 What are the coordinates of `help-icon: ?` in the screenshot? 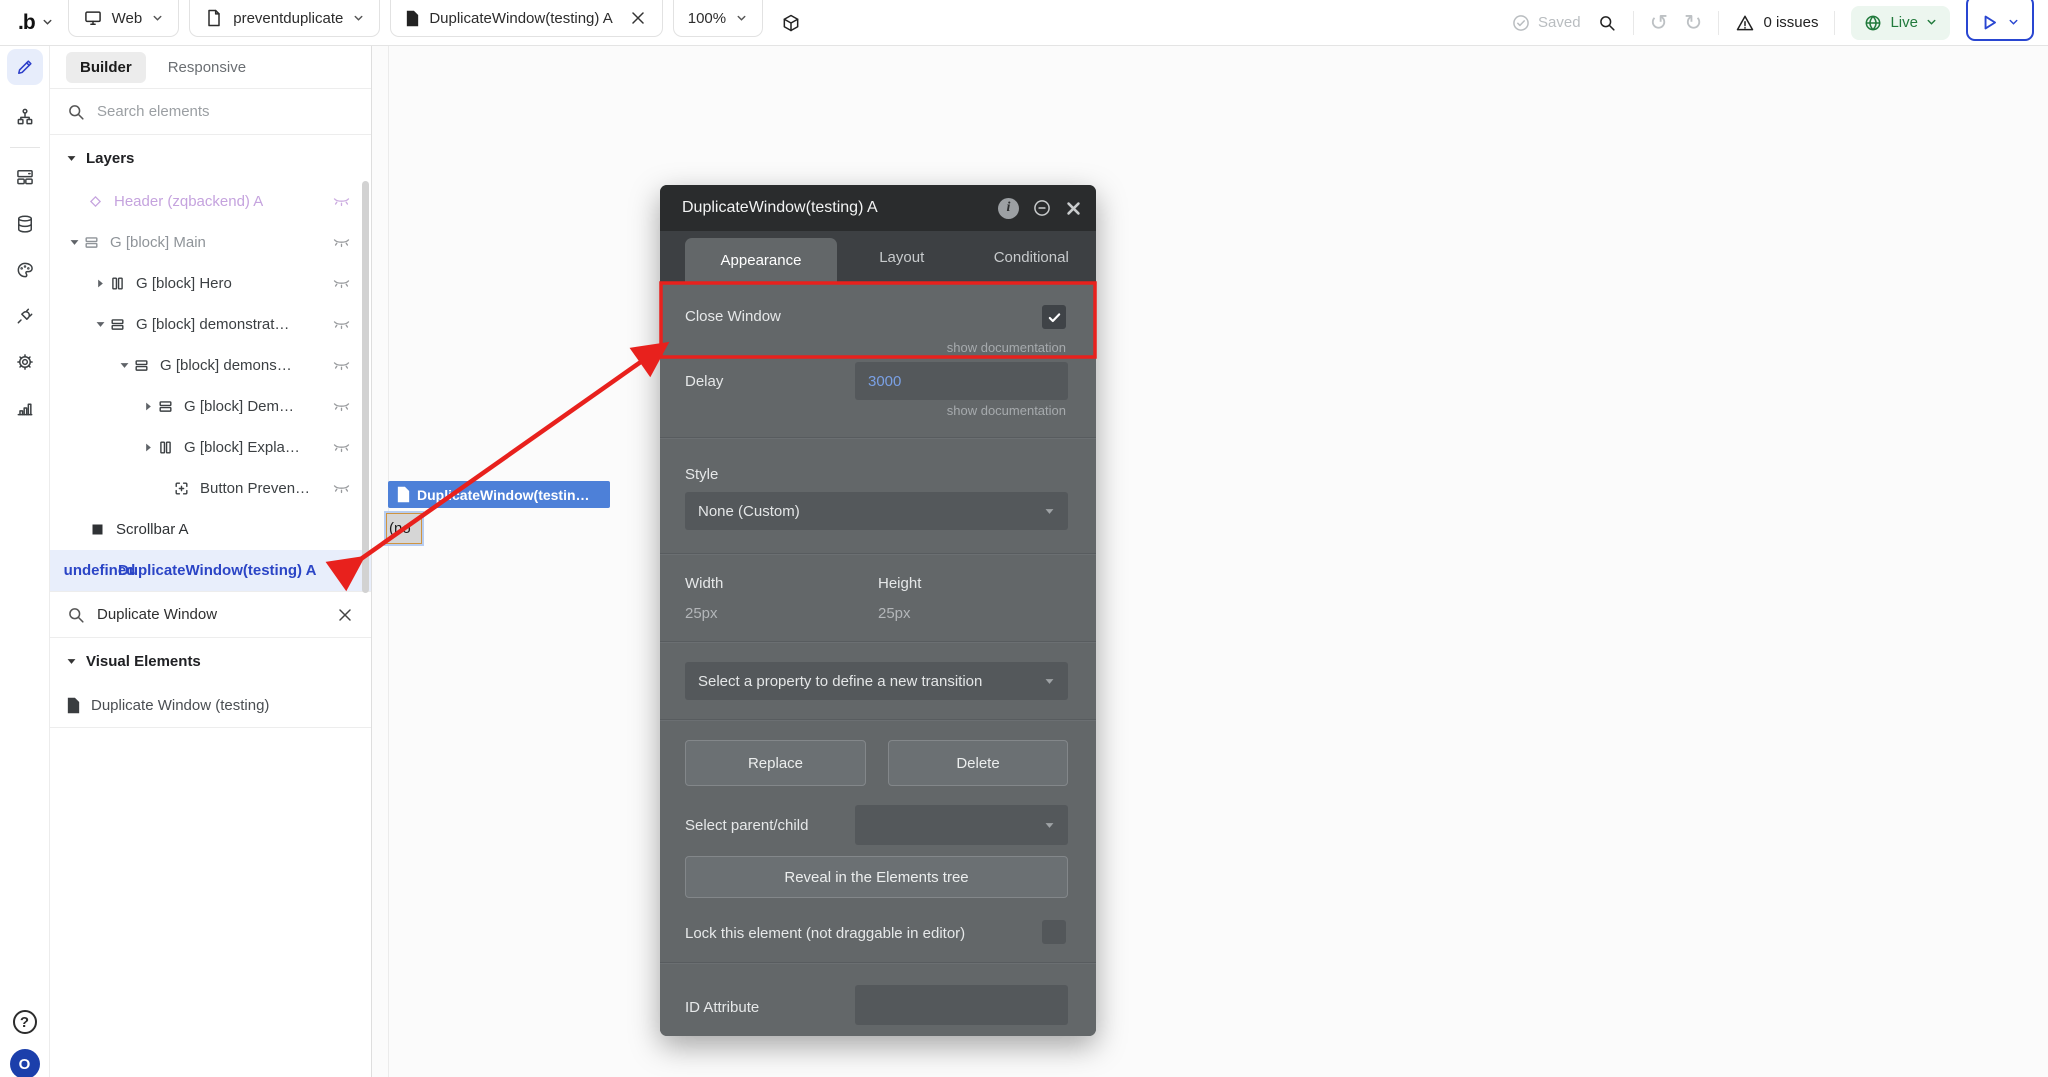 It's located at (25, 1022).